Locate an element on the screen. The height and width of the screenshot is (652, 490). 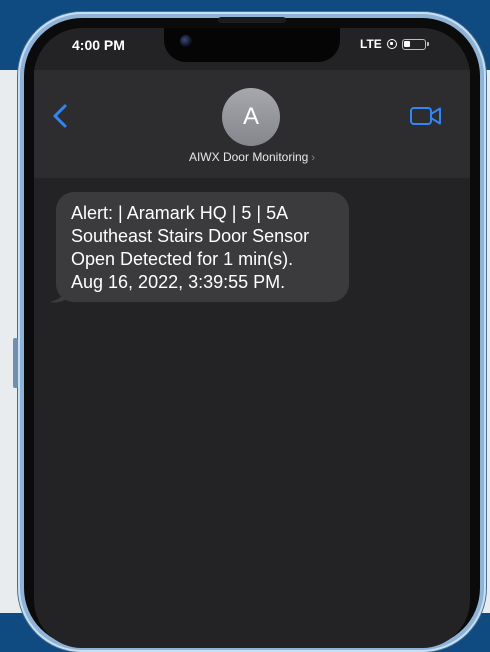
message-line: Aug 16, 2022, 3:39:55 PM. is located at coordinates (178, 282).